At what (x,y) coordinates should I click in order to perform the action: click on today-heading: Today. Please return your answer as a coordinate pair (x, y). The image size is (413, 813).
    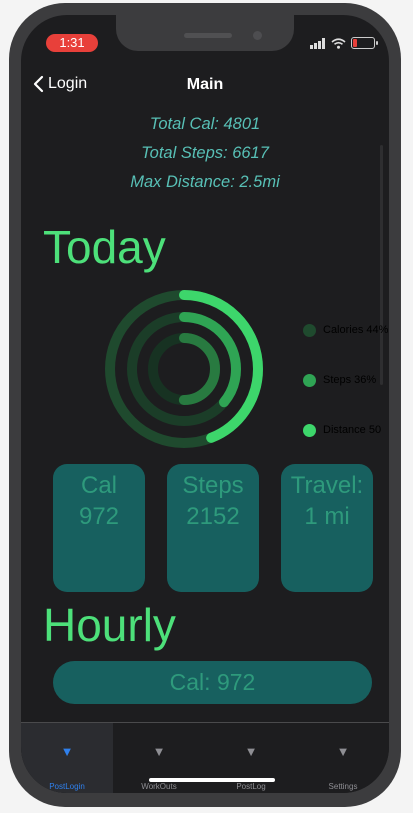
    Looking at the image, I should click on (104, 247).